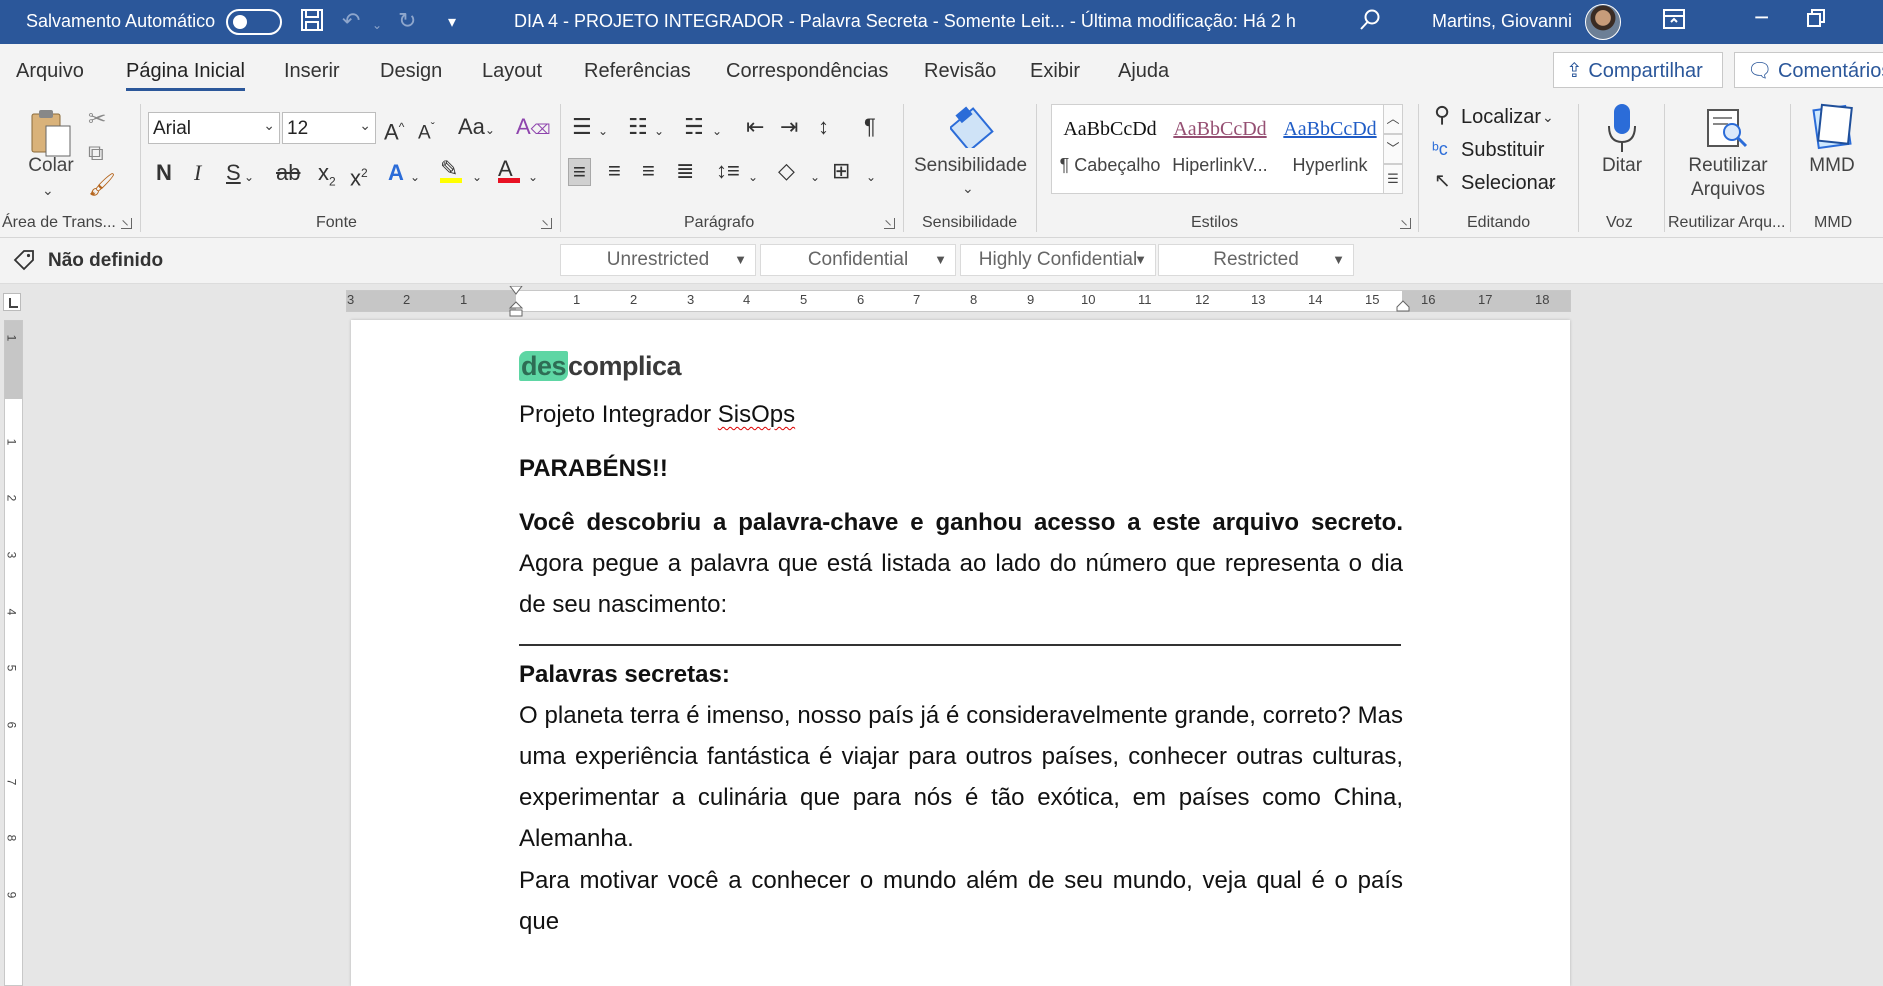 This screenshot has width=1883, height=986. What do you see at coordinates (638, 127) in the screenshot?
I see `numbering-icon: ☷` at bounding box center [638, 127].